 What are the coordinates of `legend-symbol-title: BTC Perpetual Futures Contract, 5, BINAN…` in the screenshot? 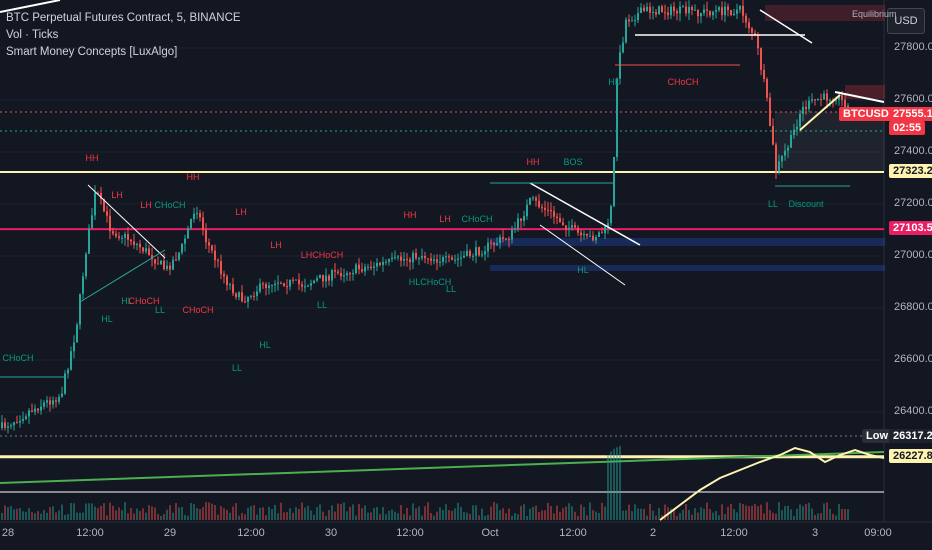 It's located at (123, 18).